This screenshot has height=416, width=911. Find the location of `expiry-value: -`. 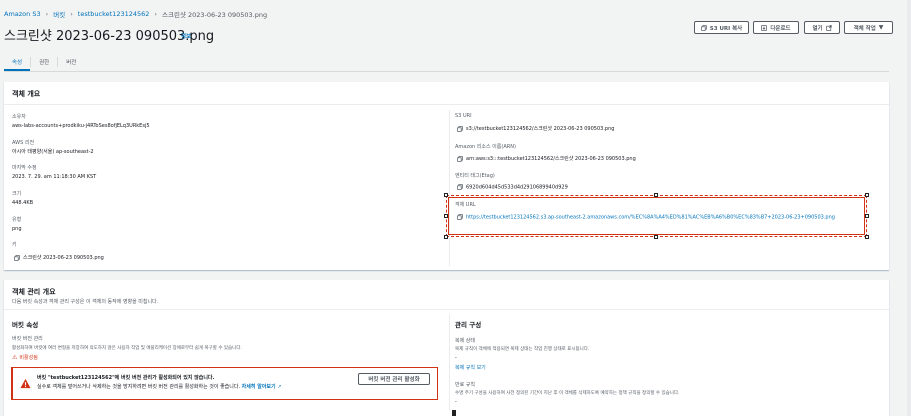

expiry-value: - is located at coordinates (456, 402).